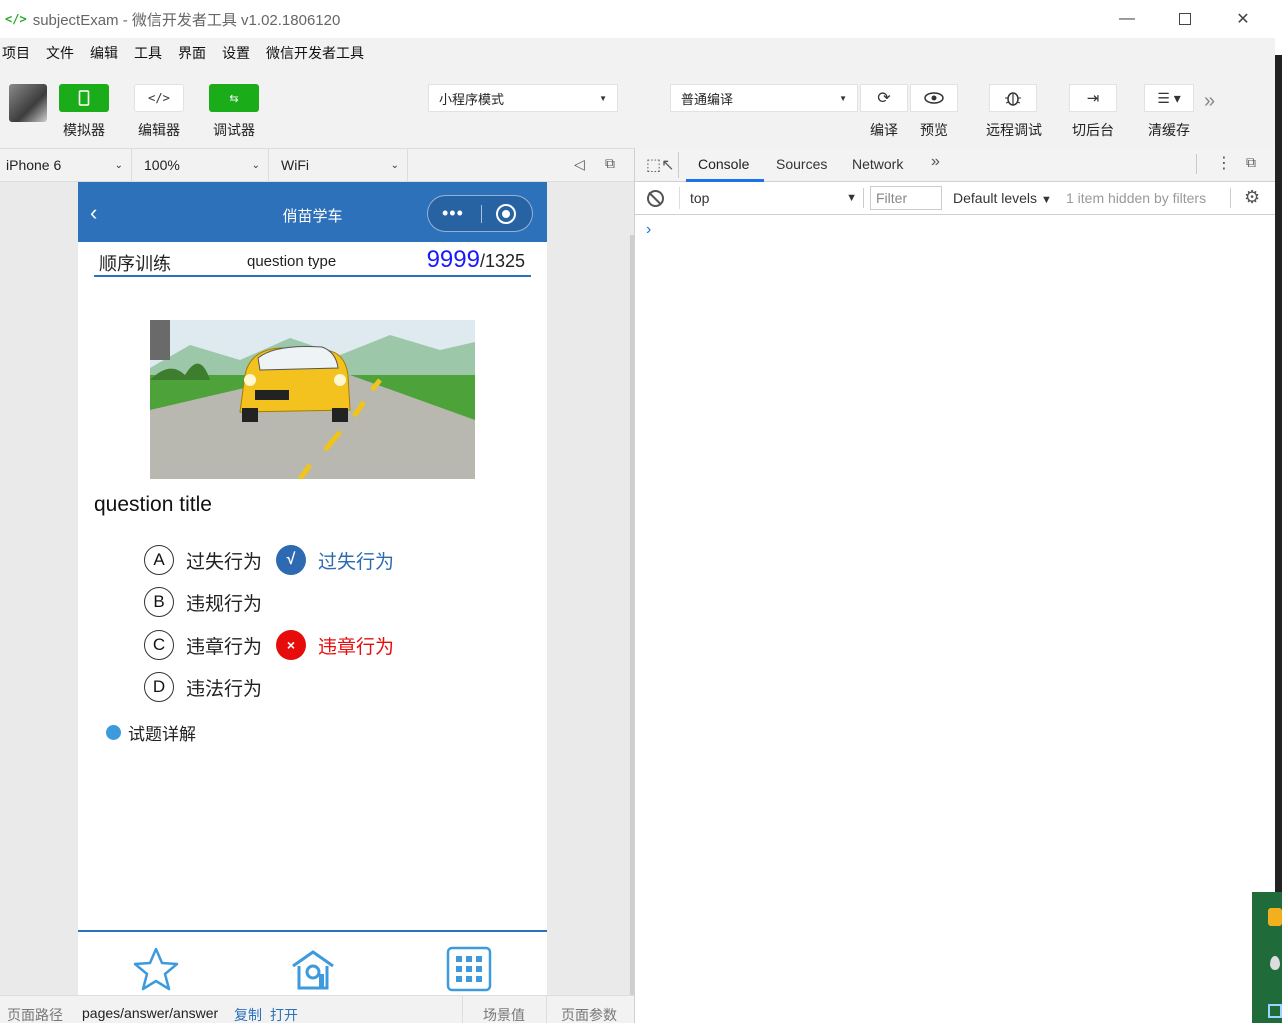  I want to click on correct-answer-text: 过失行为, so click(356, 562).